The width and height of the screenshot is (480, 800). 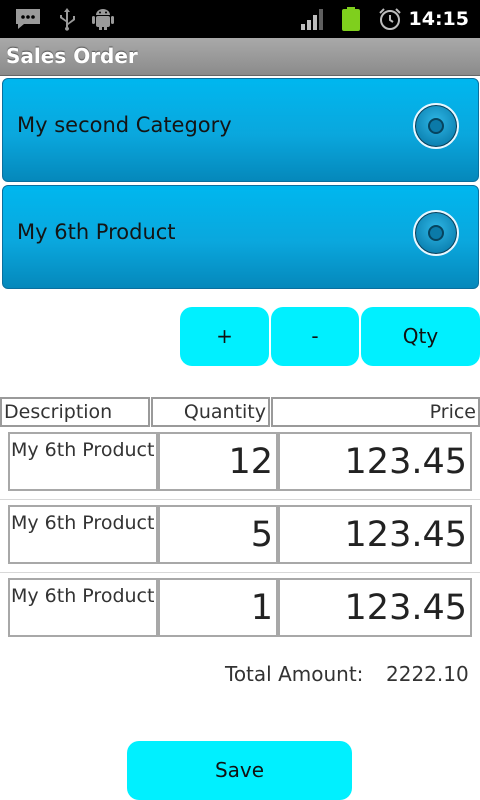 What do you see at coordinates (67, 19) in the screenshot?
I see `usb-icon` at bounding box center [67, 19].